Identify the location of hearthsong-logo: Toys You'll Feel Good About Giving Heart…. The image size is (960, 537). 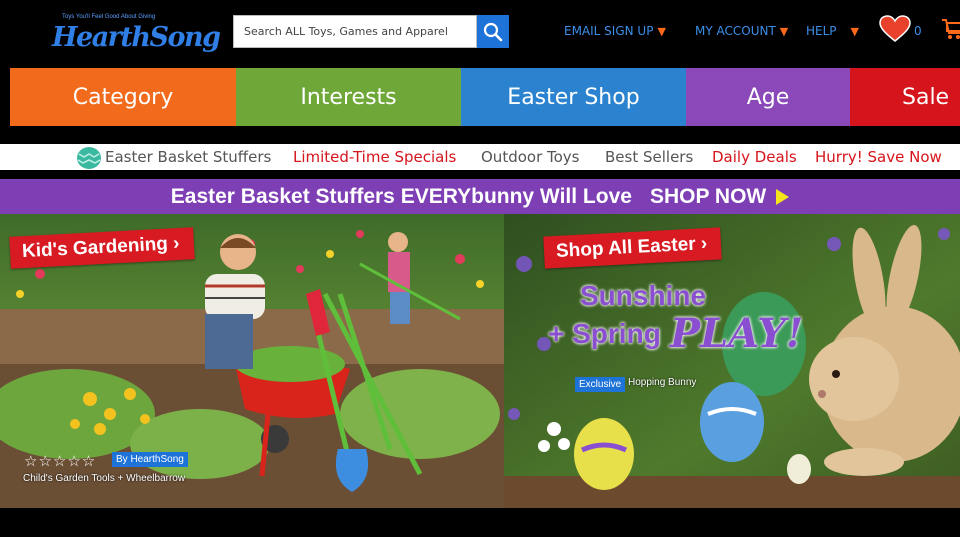
(134, 38).